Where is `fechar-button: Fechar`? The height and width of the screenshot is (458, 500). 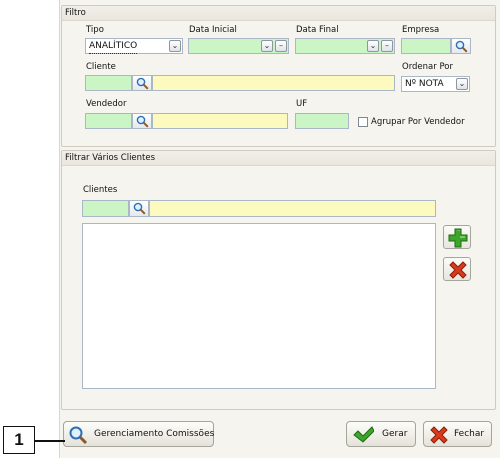
fechar-button: Fechar is located at coordinates (457, 434).